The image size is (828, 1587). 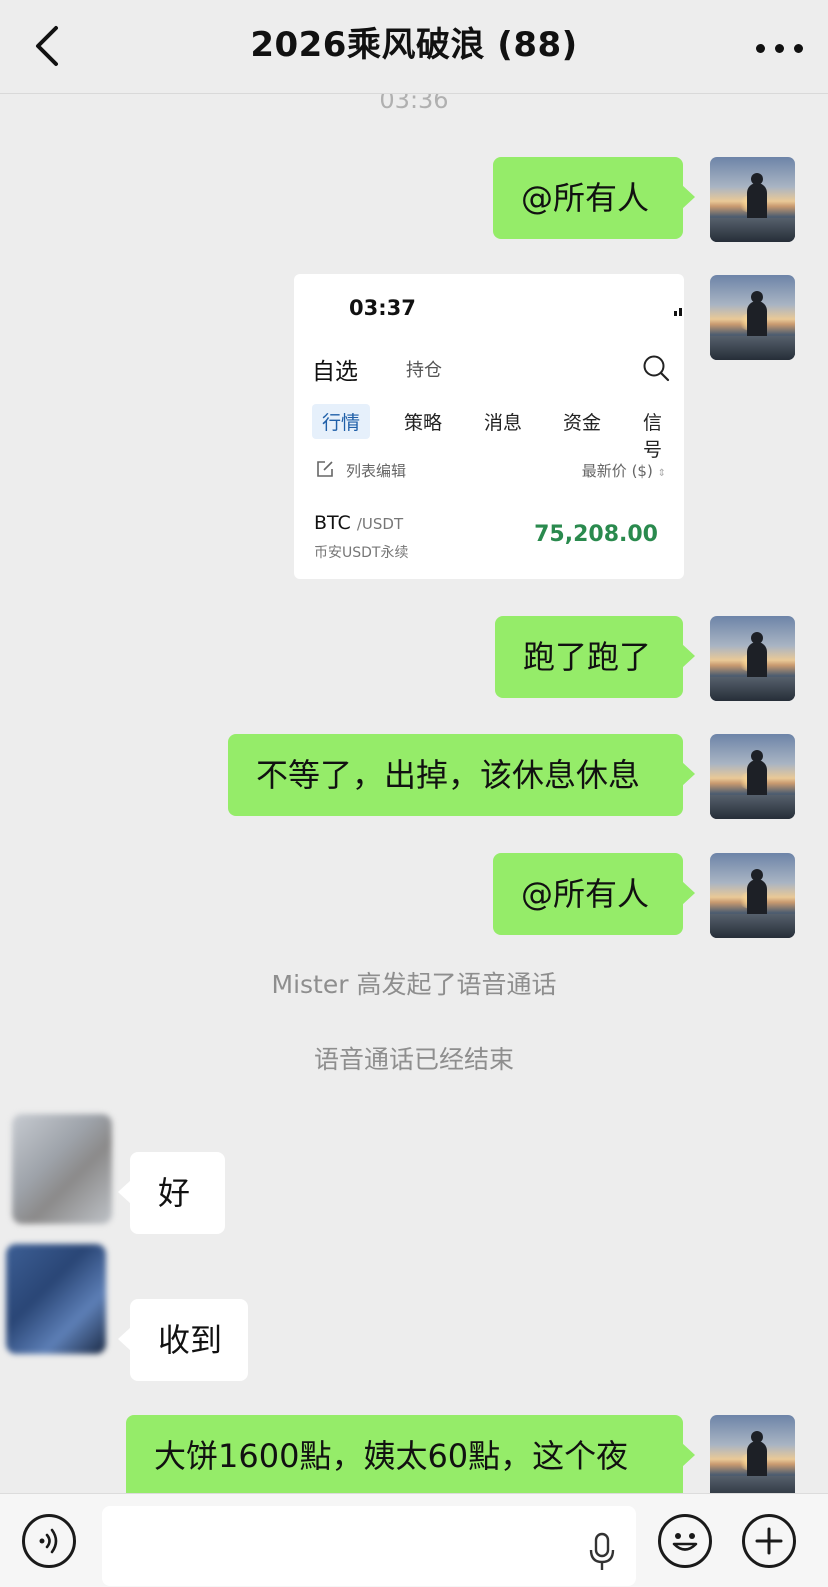 I want to click on tab-positions: 持仓, so click(x=424, y=370).